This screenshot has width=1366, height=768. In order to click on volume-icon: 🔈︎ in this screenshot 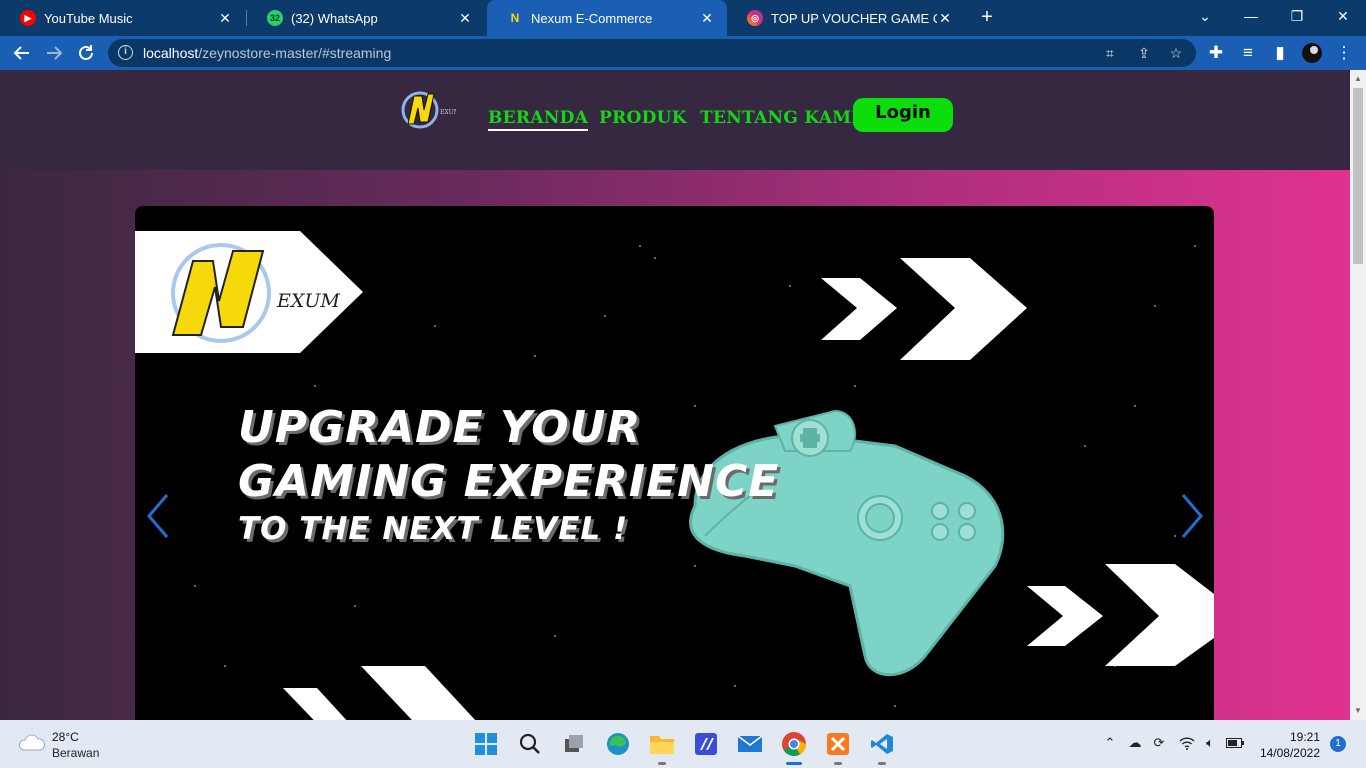, I will do `click(1210, 743)`.